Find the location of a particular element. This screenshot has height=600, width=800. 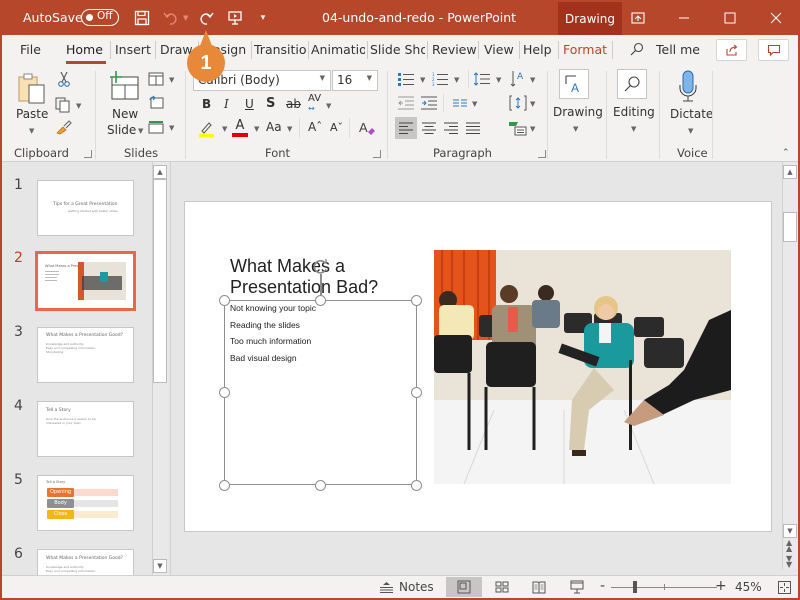

copy-icon is located at coordinates (63, 105).